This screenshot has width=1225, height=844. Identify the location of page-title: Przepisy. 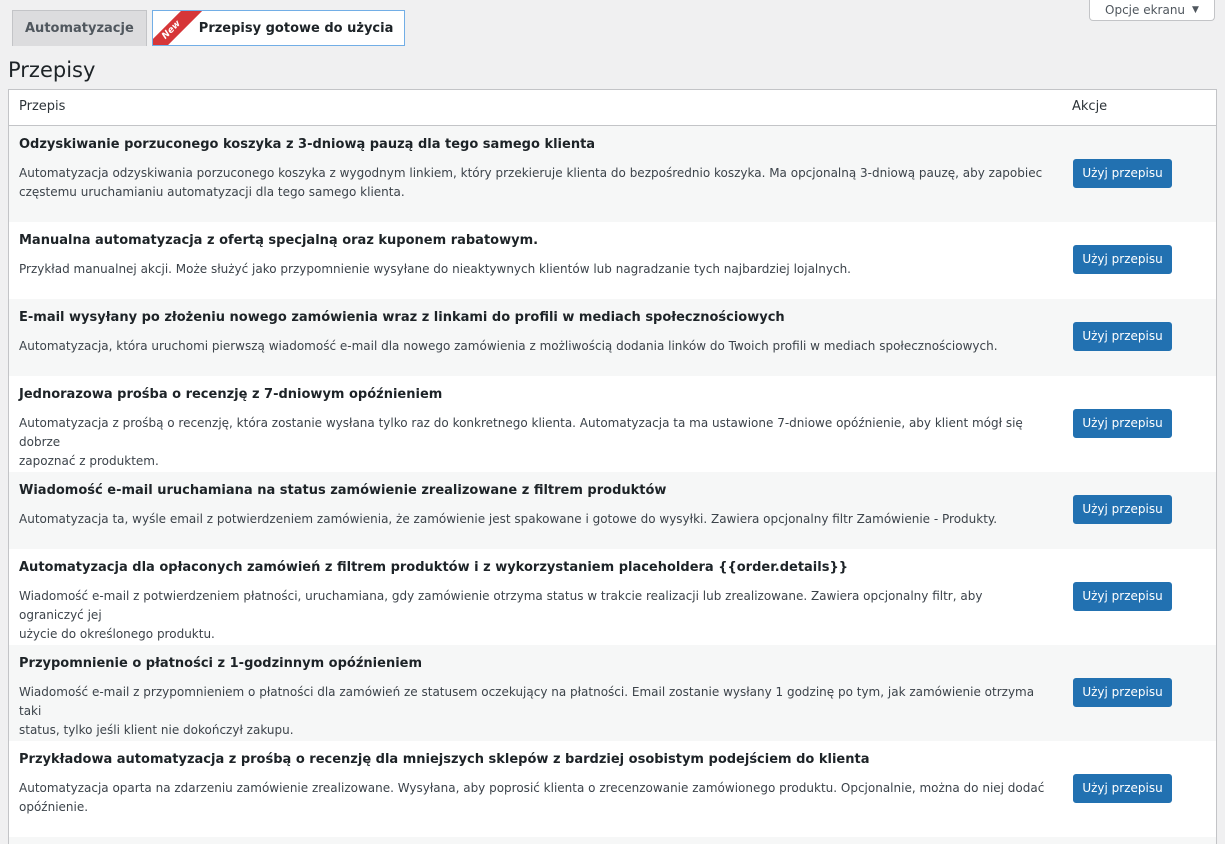
(52, 70).